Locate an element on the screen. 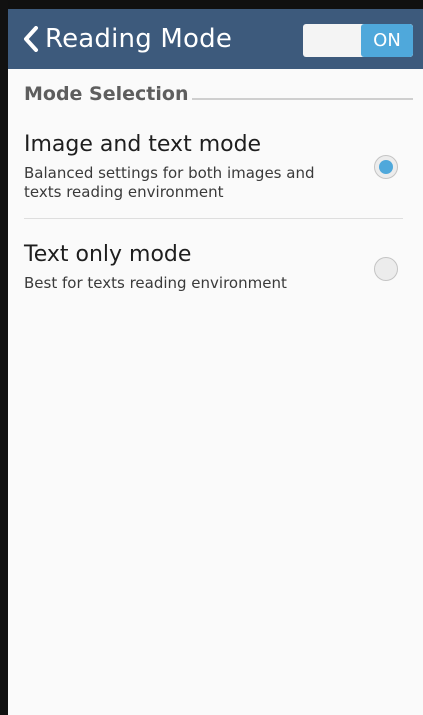 The width and height of the screenshot is (423, 715). option-divider is located at coordinates (213, 218).